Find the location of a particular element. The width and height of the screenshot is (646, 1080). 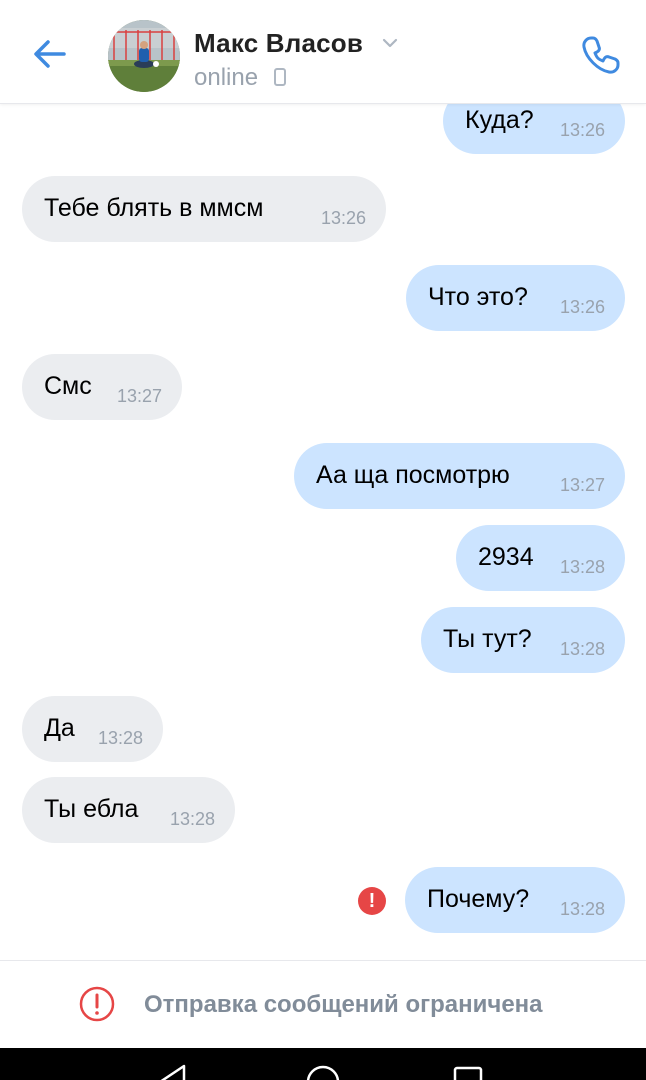

message-bubble-out: Что это? 13:26 is located at coordinates (515, 298).